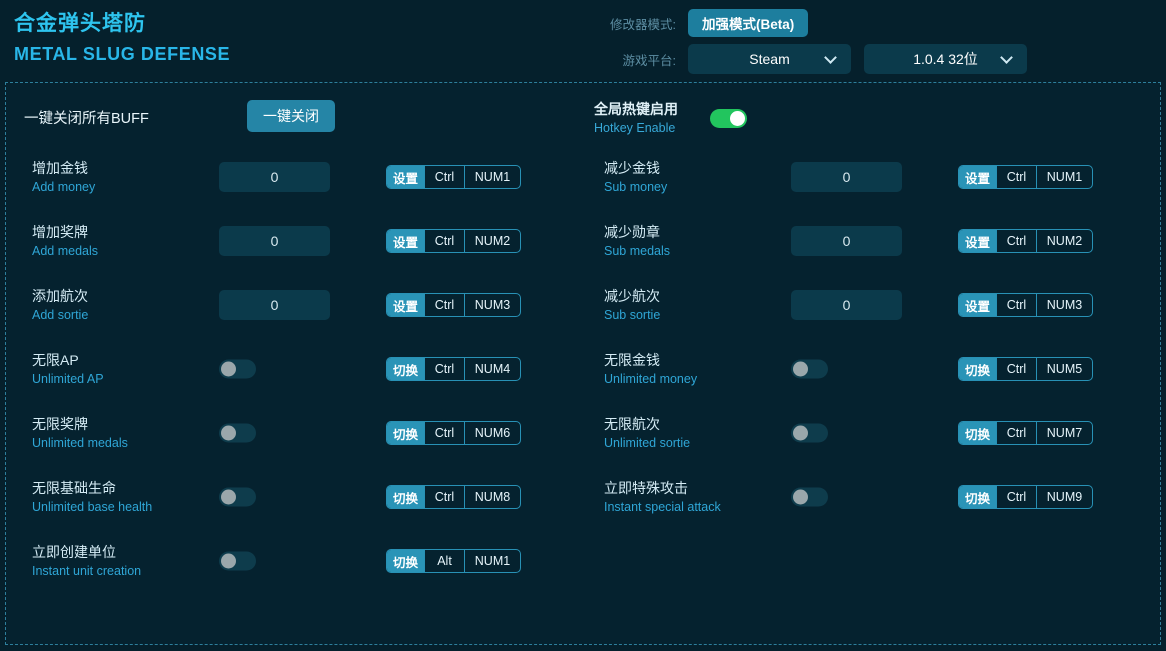  I want to click on cheat-row: 添加航次 Add sortie 设置CtrlNUM3, so click(294, 305).